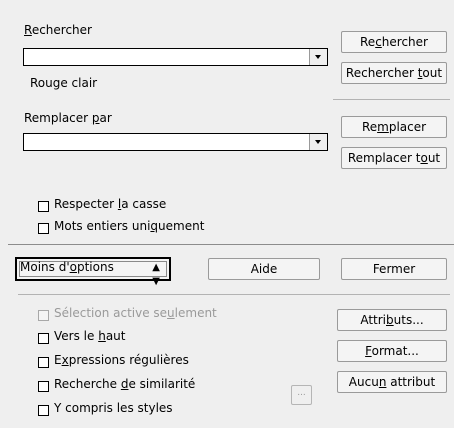 This screenshot has width=454, height=428. What do you see at coordinates (68, 118) in the screenshot?
I see `replace-label: Remplacer par` at bounding box center [68, 118].